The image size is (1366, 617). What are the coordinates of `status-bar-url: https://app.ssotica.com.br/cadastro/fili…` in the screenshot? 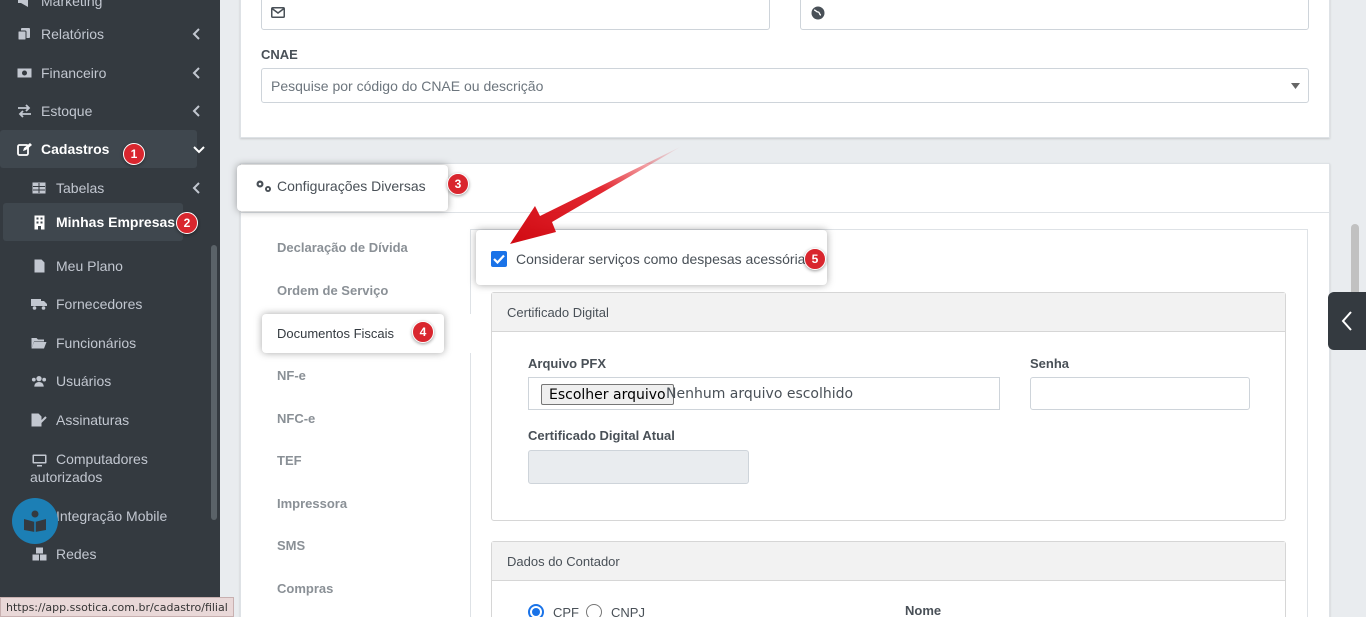 It's located at (117, 607).